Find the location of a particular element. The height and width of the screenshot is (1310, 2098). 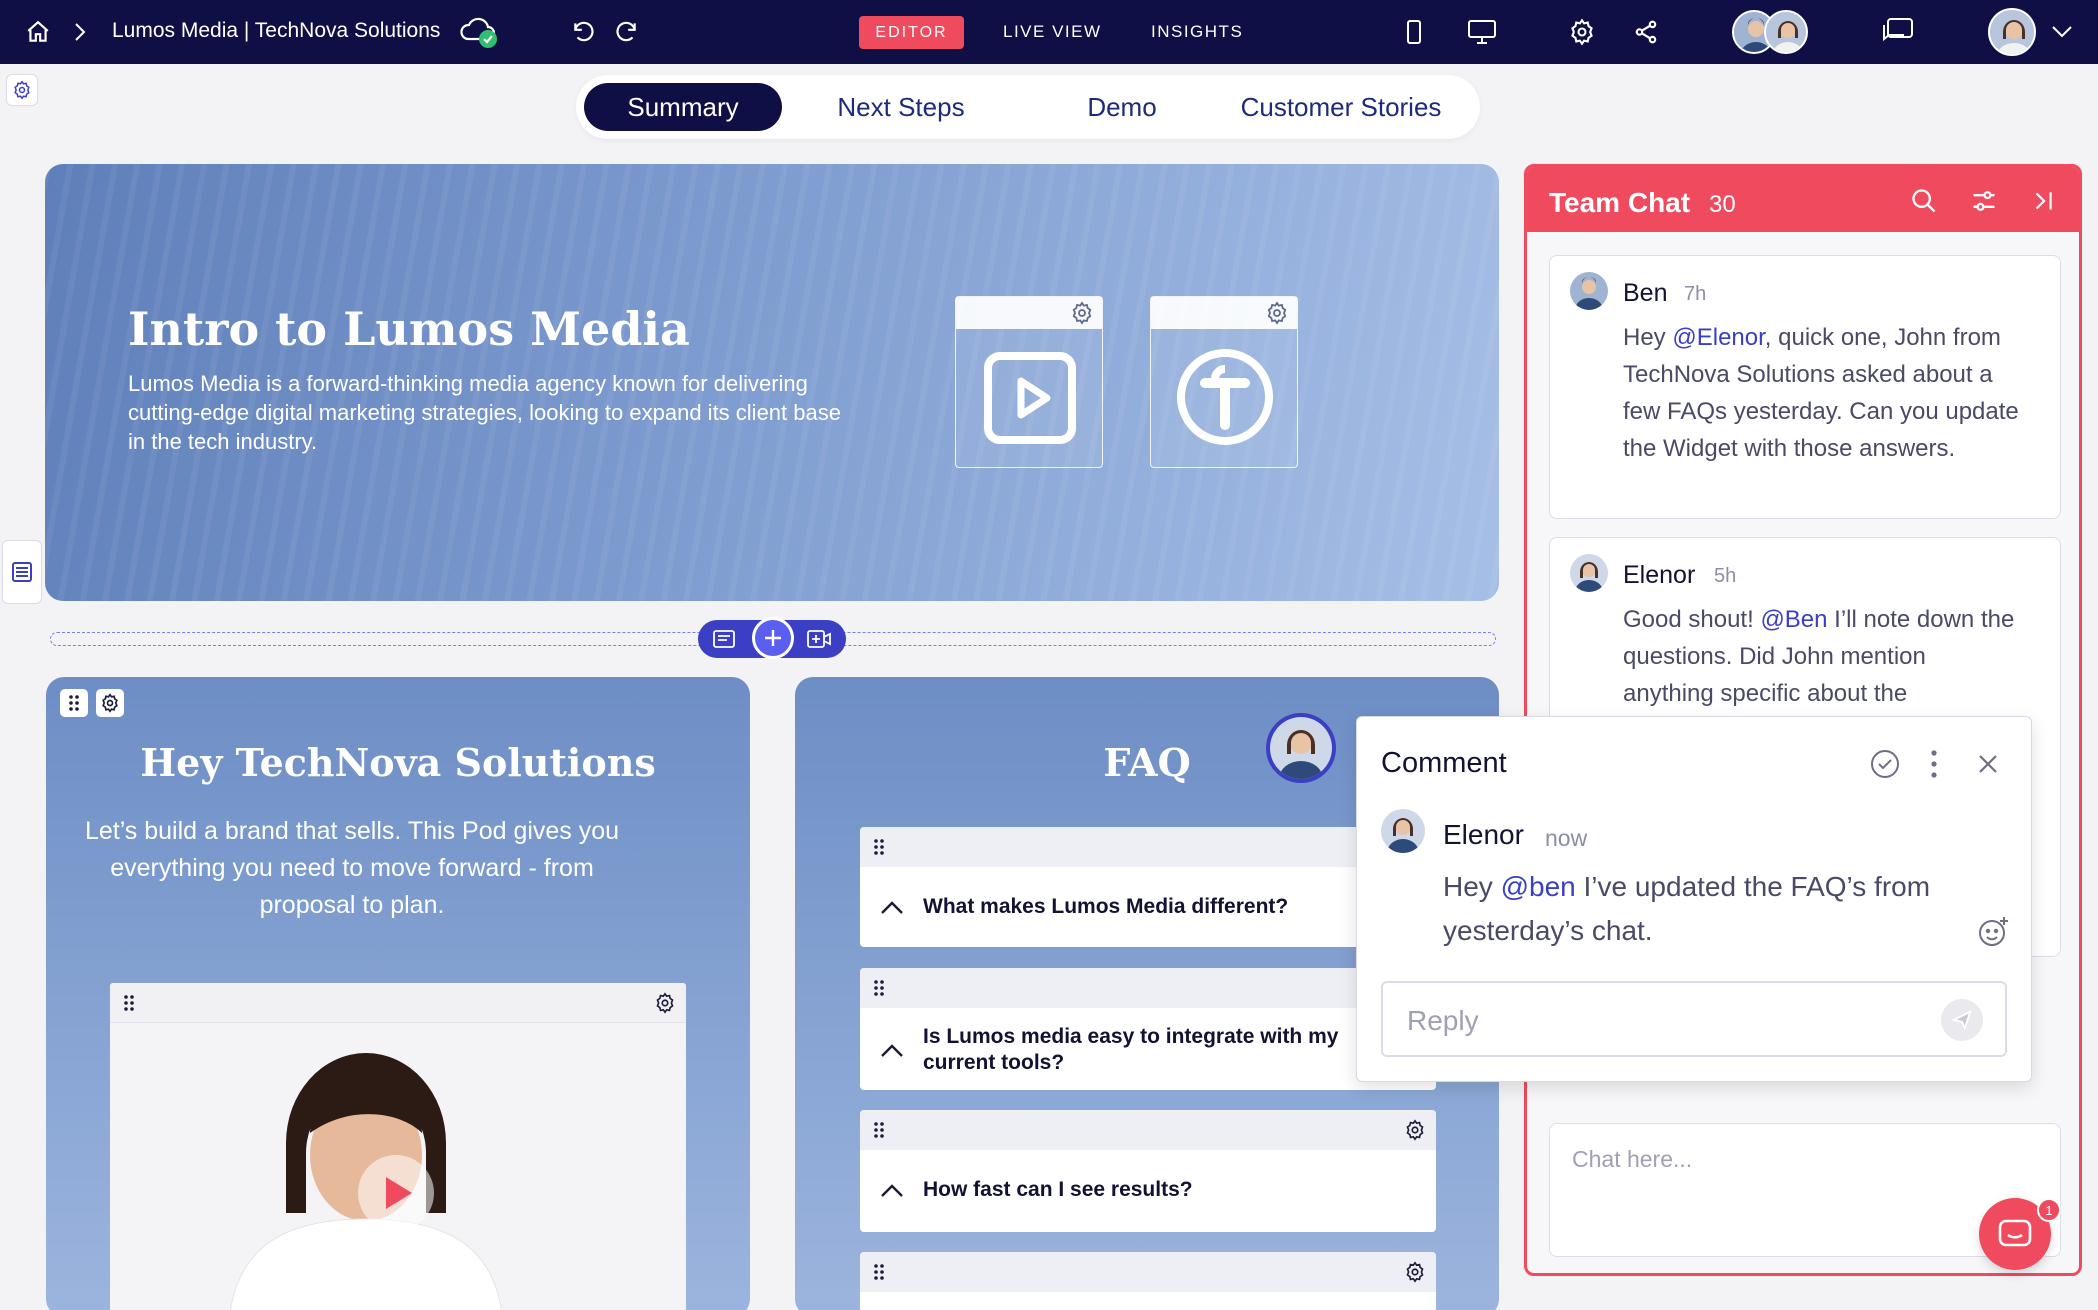

list-icon is located at coordinates (22, 572).